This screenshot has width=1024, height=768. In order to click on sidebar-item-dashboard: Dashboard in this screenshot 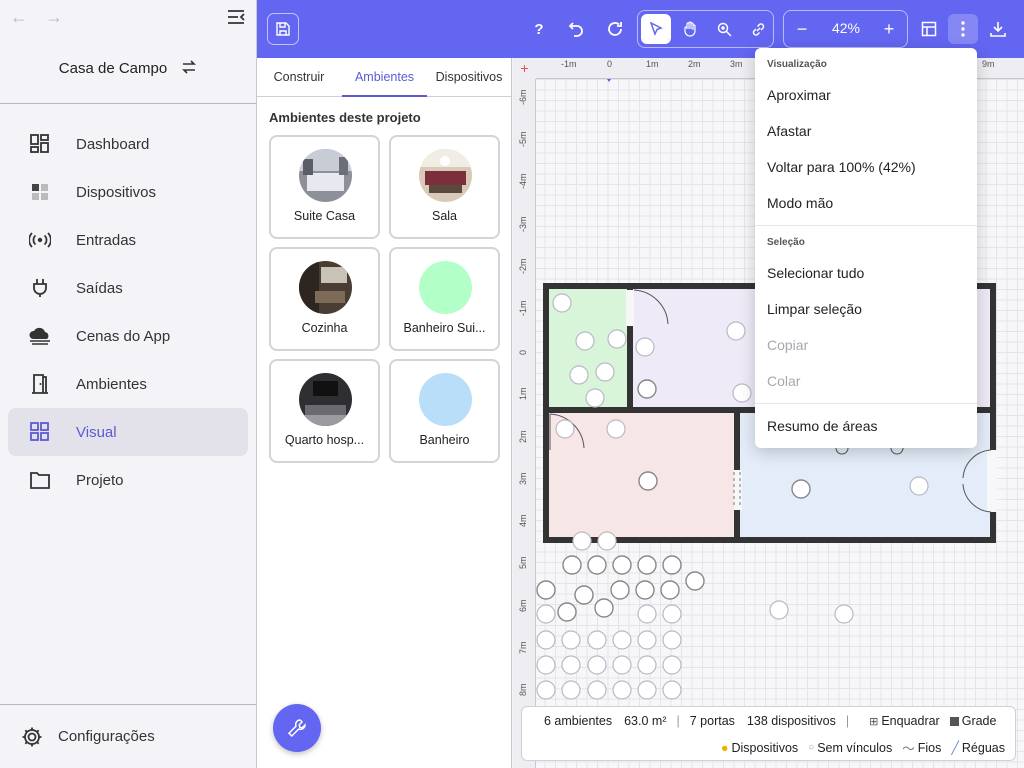, I will do `click(128, 144)`.